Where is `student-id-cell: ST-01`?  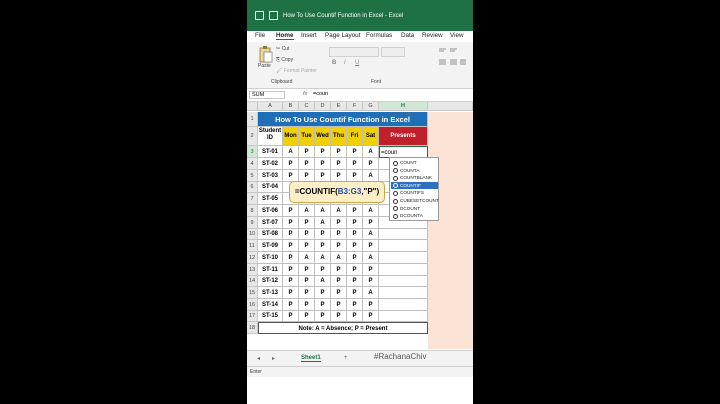
student-id-cell: ST-01 is located at coordinates (270, 152).